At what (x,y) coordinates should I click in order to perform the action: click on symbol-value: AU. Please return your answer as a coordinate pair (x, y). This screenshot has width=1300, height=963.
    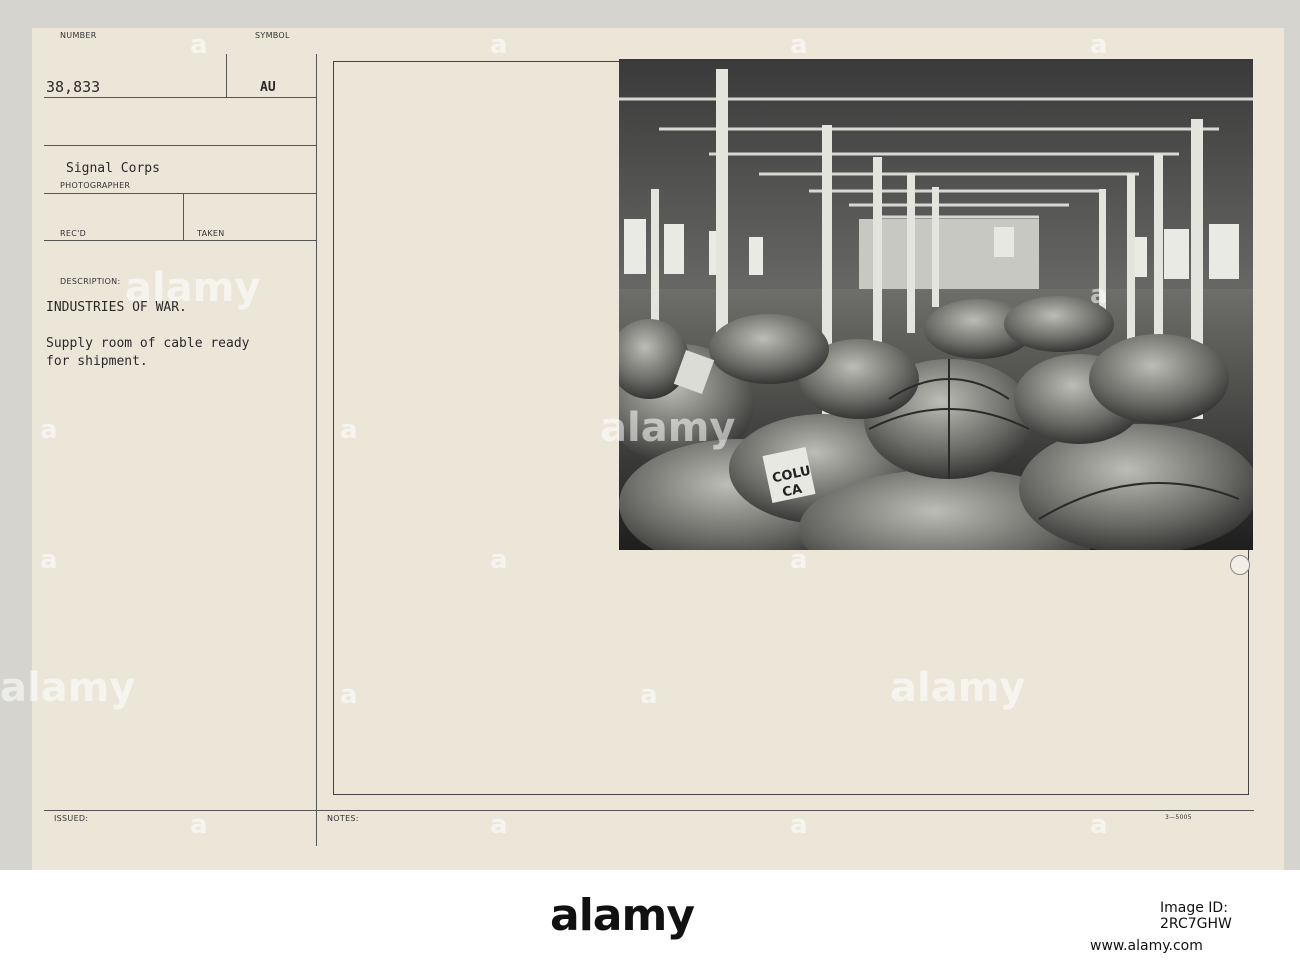
    Looking at the image, I should click on (268, 87).